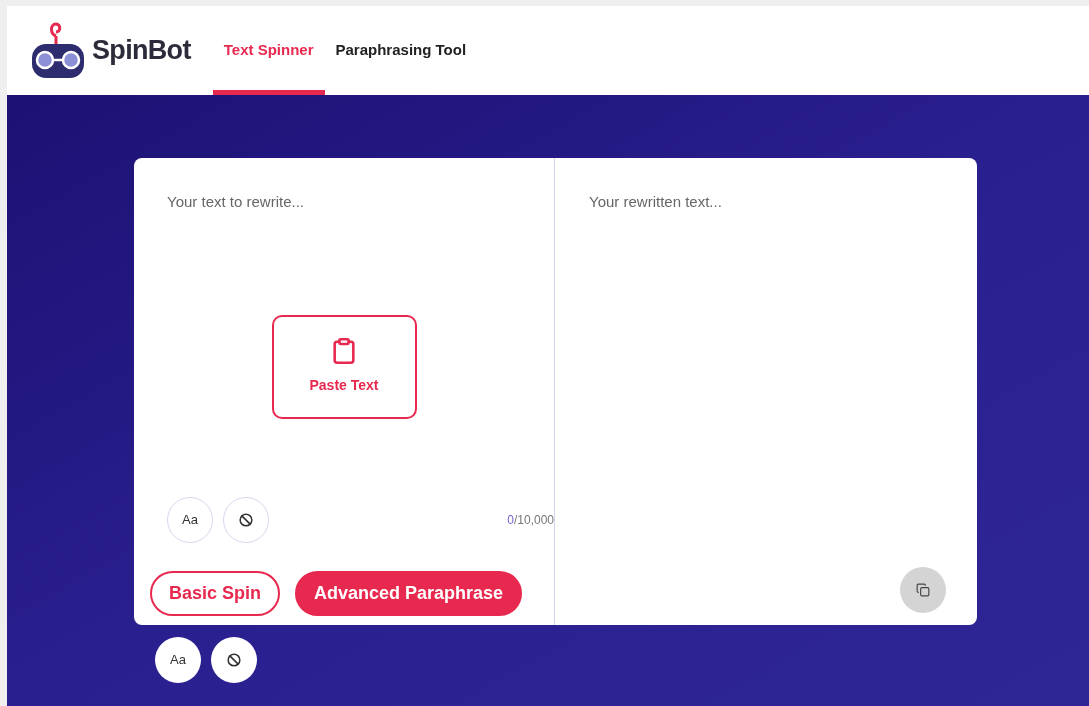  I want to click on clipboard-icon, so click(344, 351).